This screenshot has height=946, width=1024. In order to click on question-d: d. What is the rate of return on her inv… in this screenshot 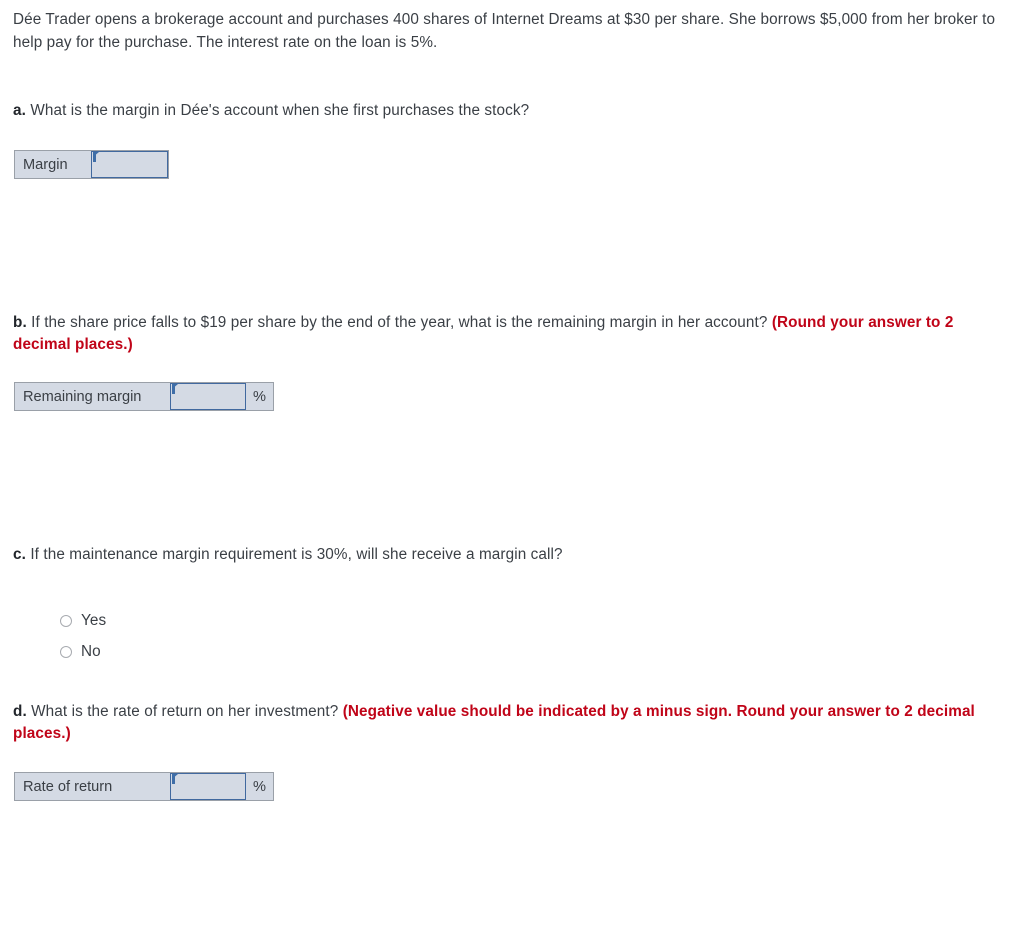, I will do `click(510, 723)`.